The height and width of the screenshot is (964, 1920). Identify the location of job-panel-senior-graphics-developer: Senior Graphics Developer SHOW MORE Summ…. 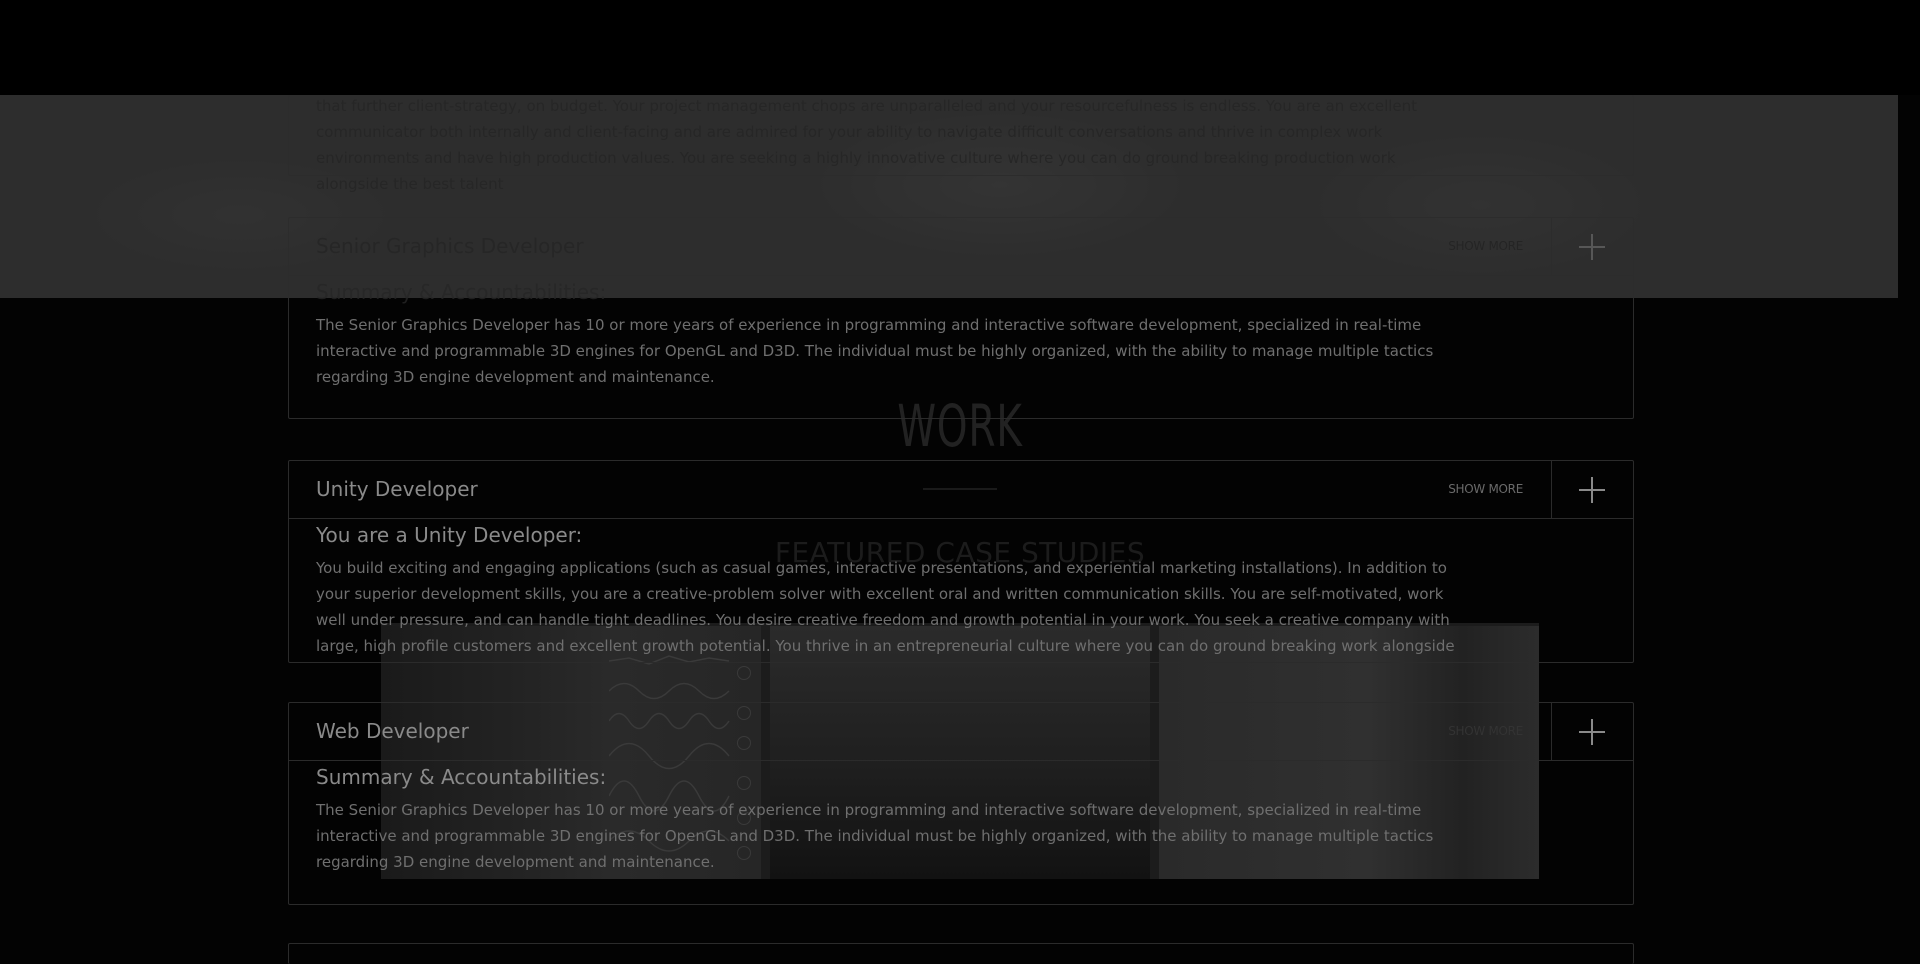
(961, 318).